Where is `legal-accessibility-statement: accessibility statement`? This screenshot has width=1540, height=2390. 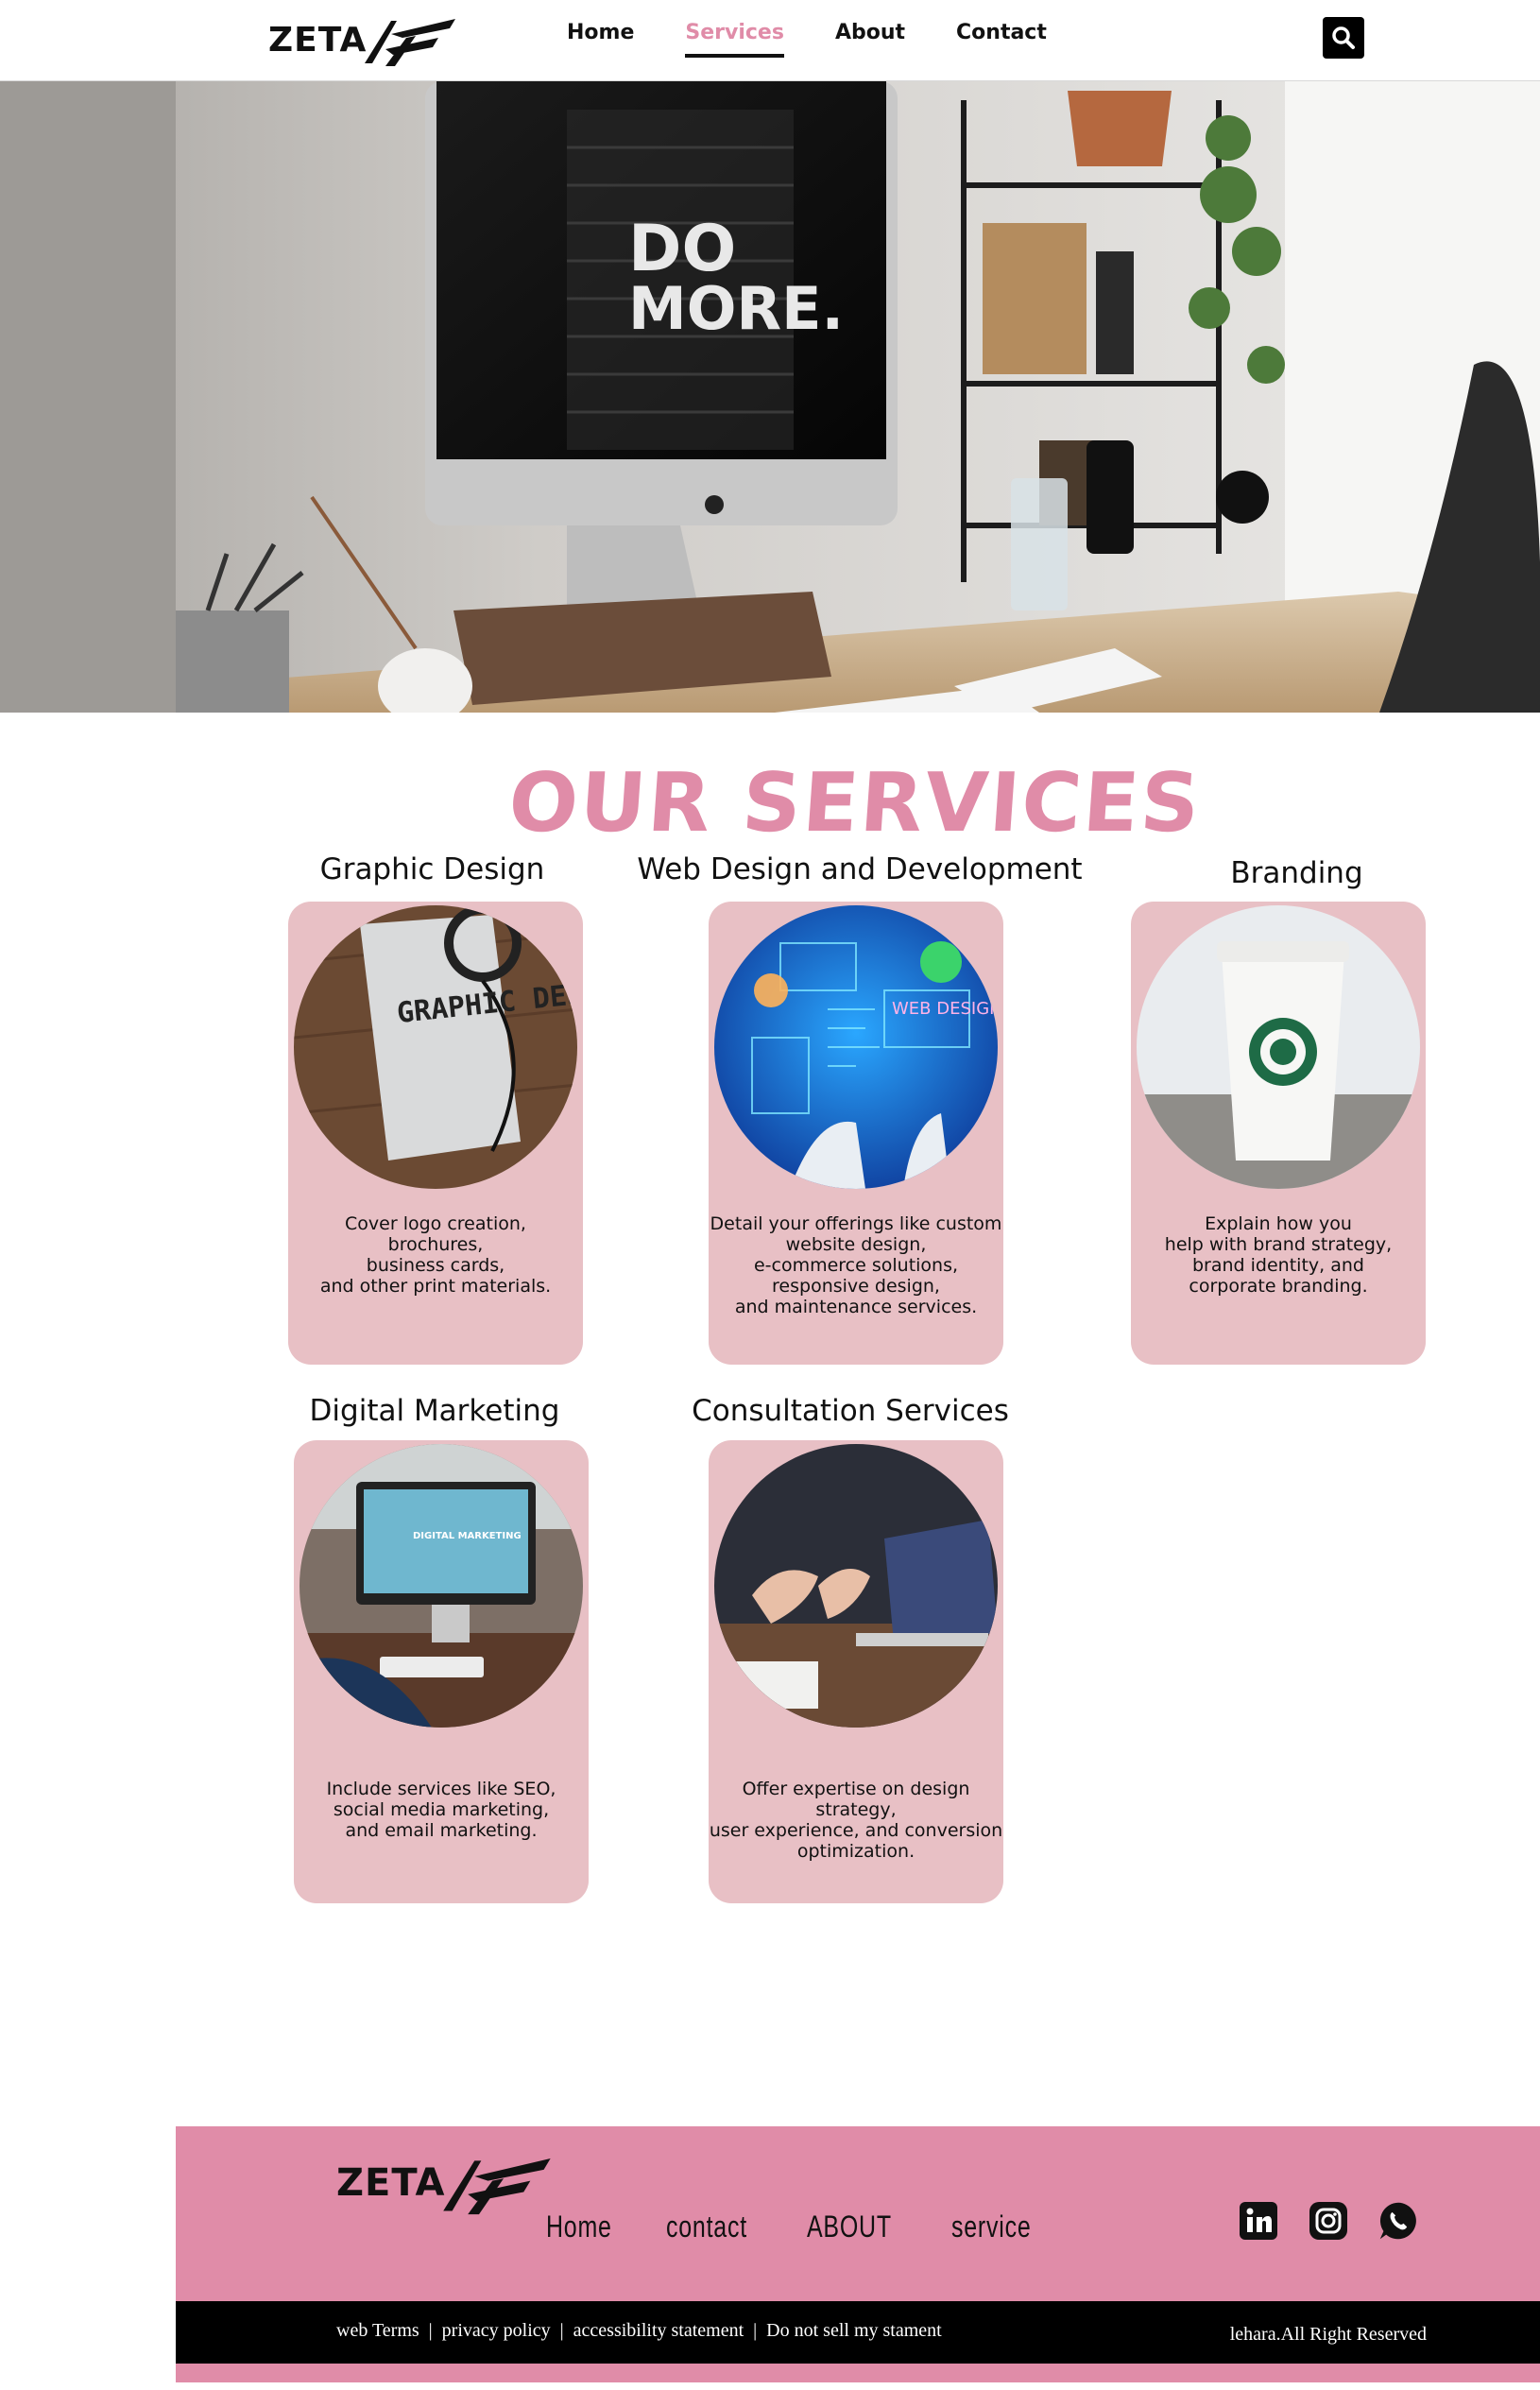
legal-accessibility-statement: accessibility statement is located at coordinates (658, 2331).